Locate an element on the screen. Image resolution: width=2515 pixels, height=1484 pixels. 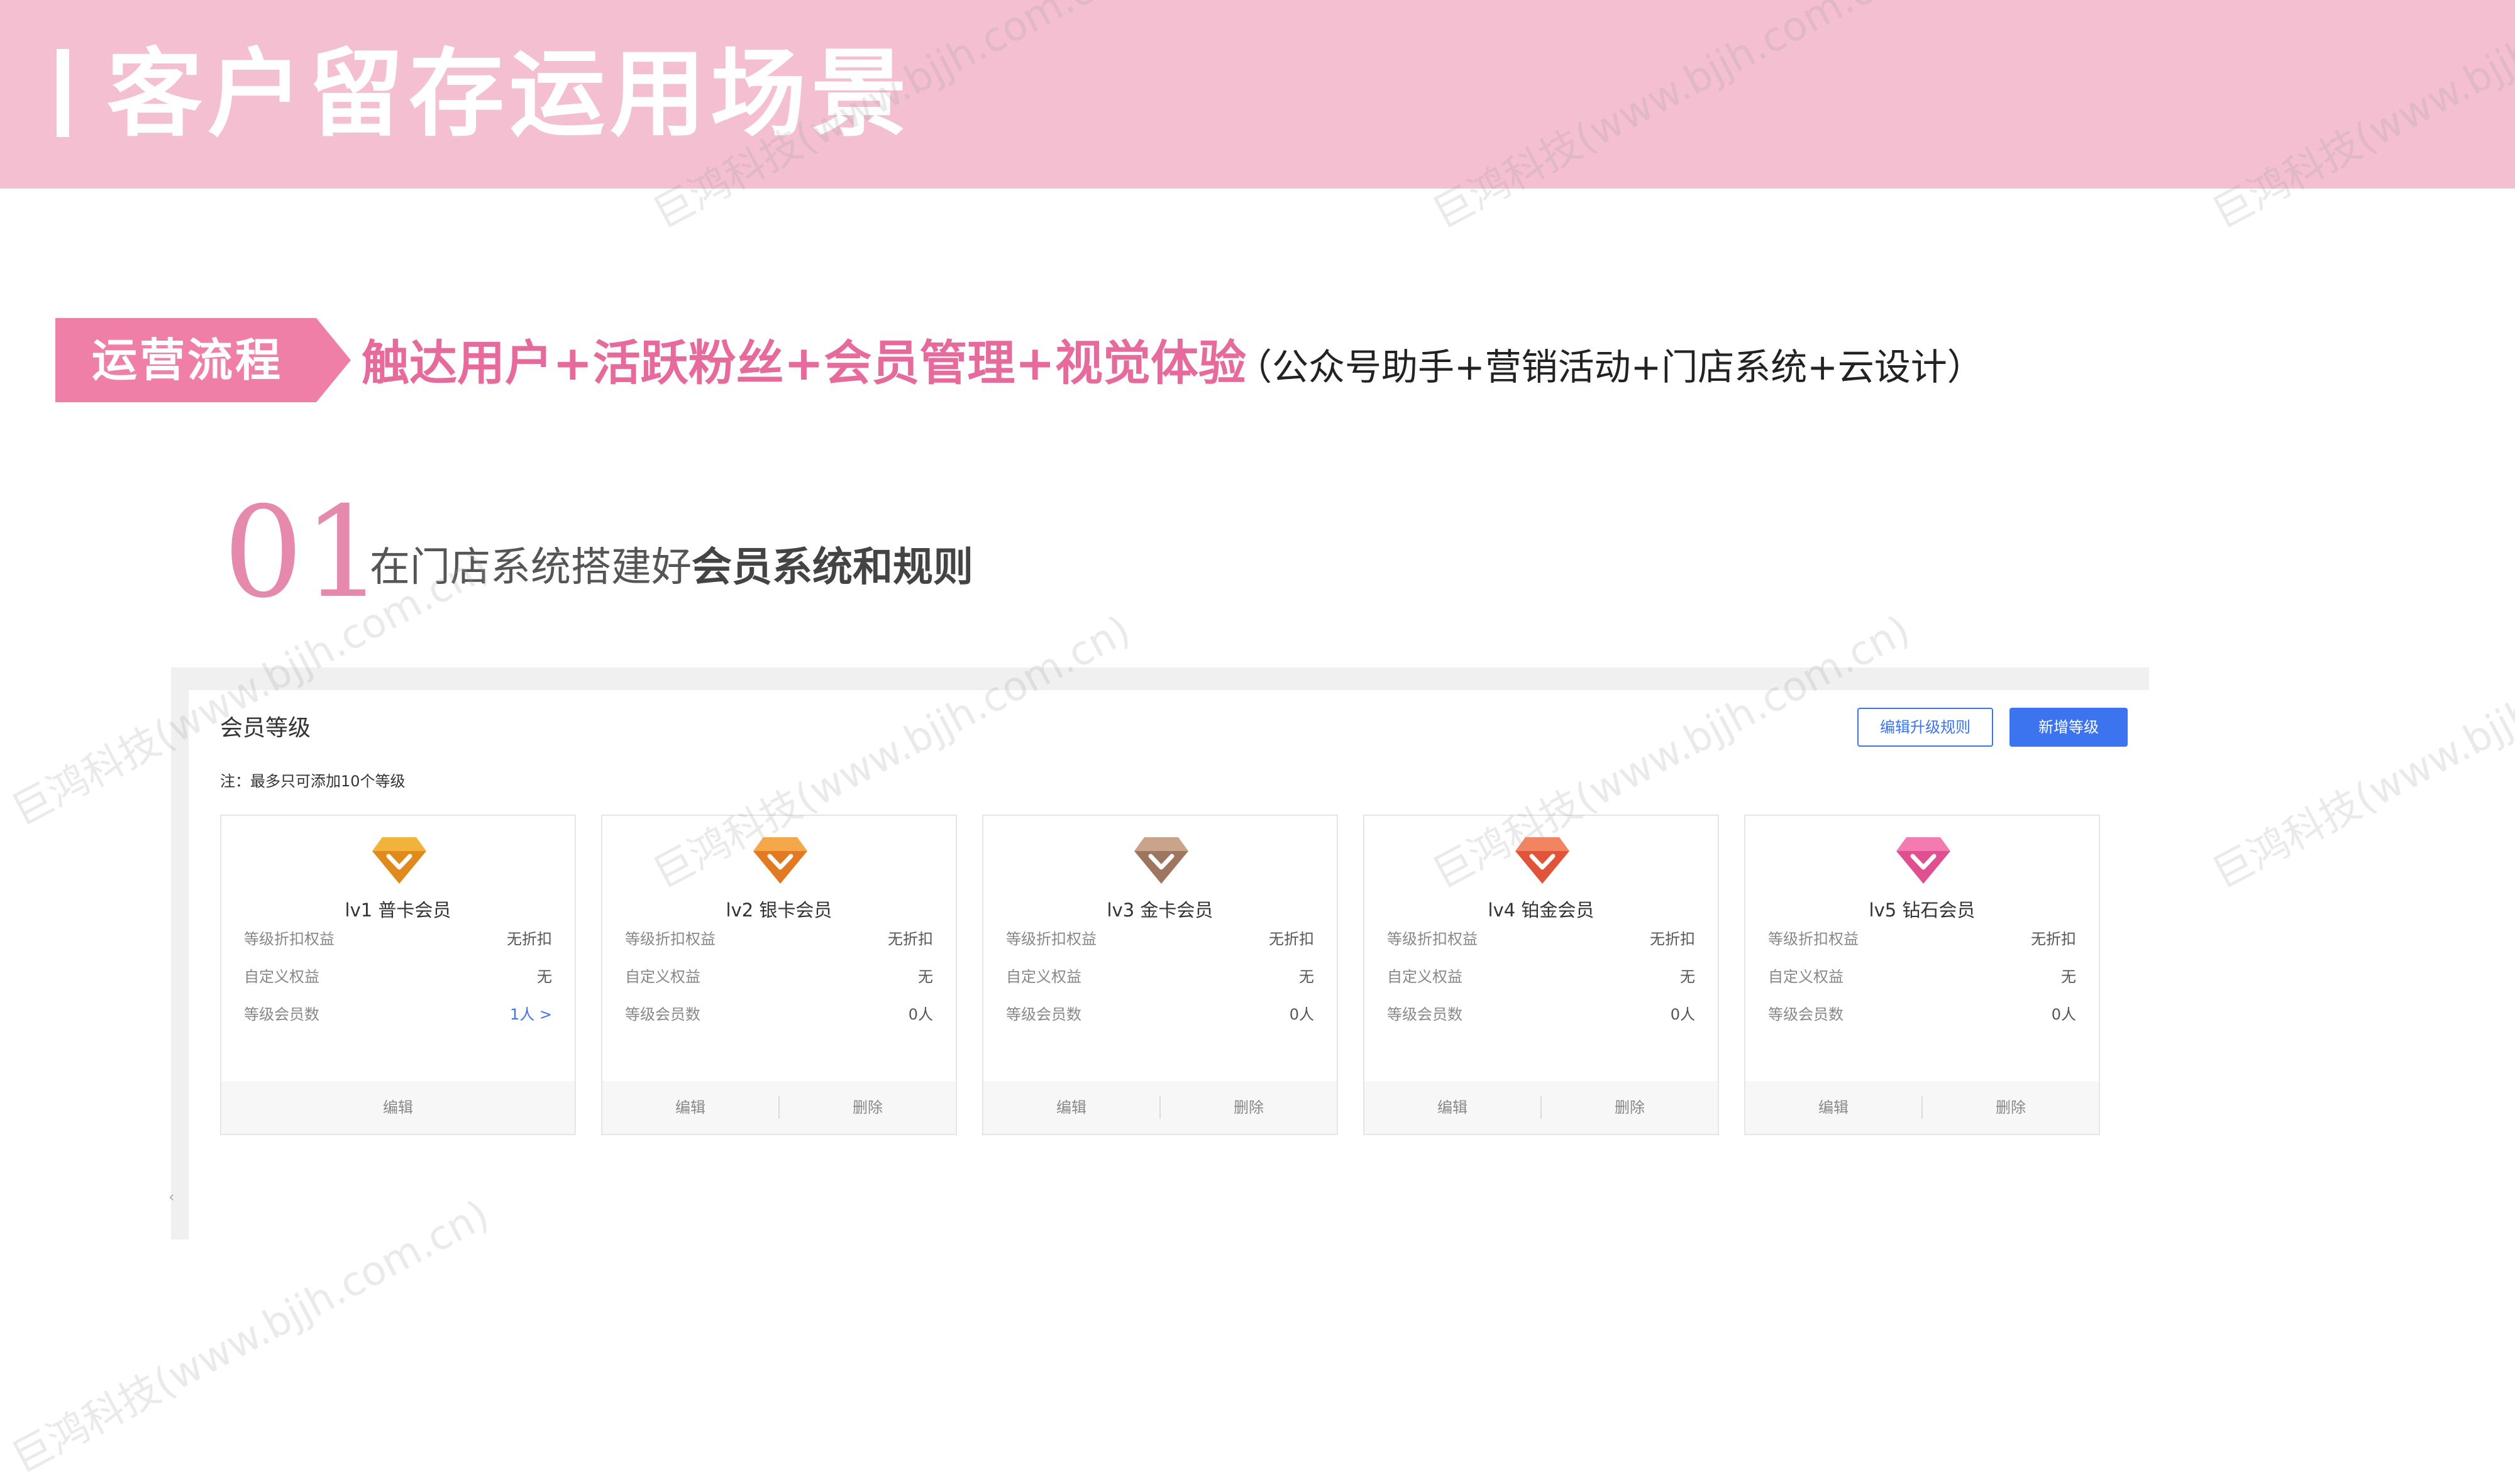
members-link: 1人 > is located at coordinates (531, 1015).